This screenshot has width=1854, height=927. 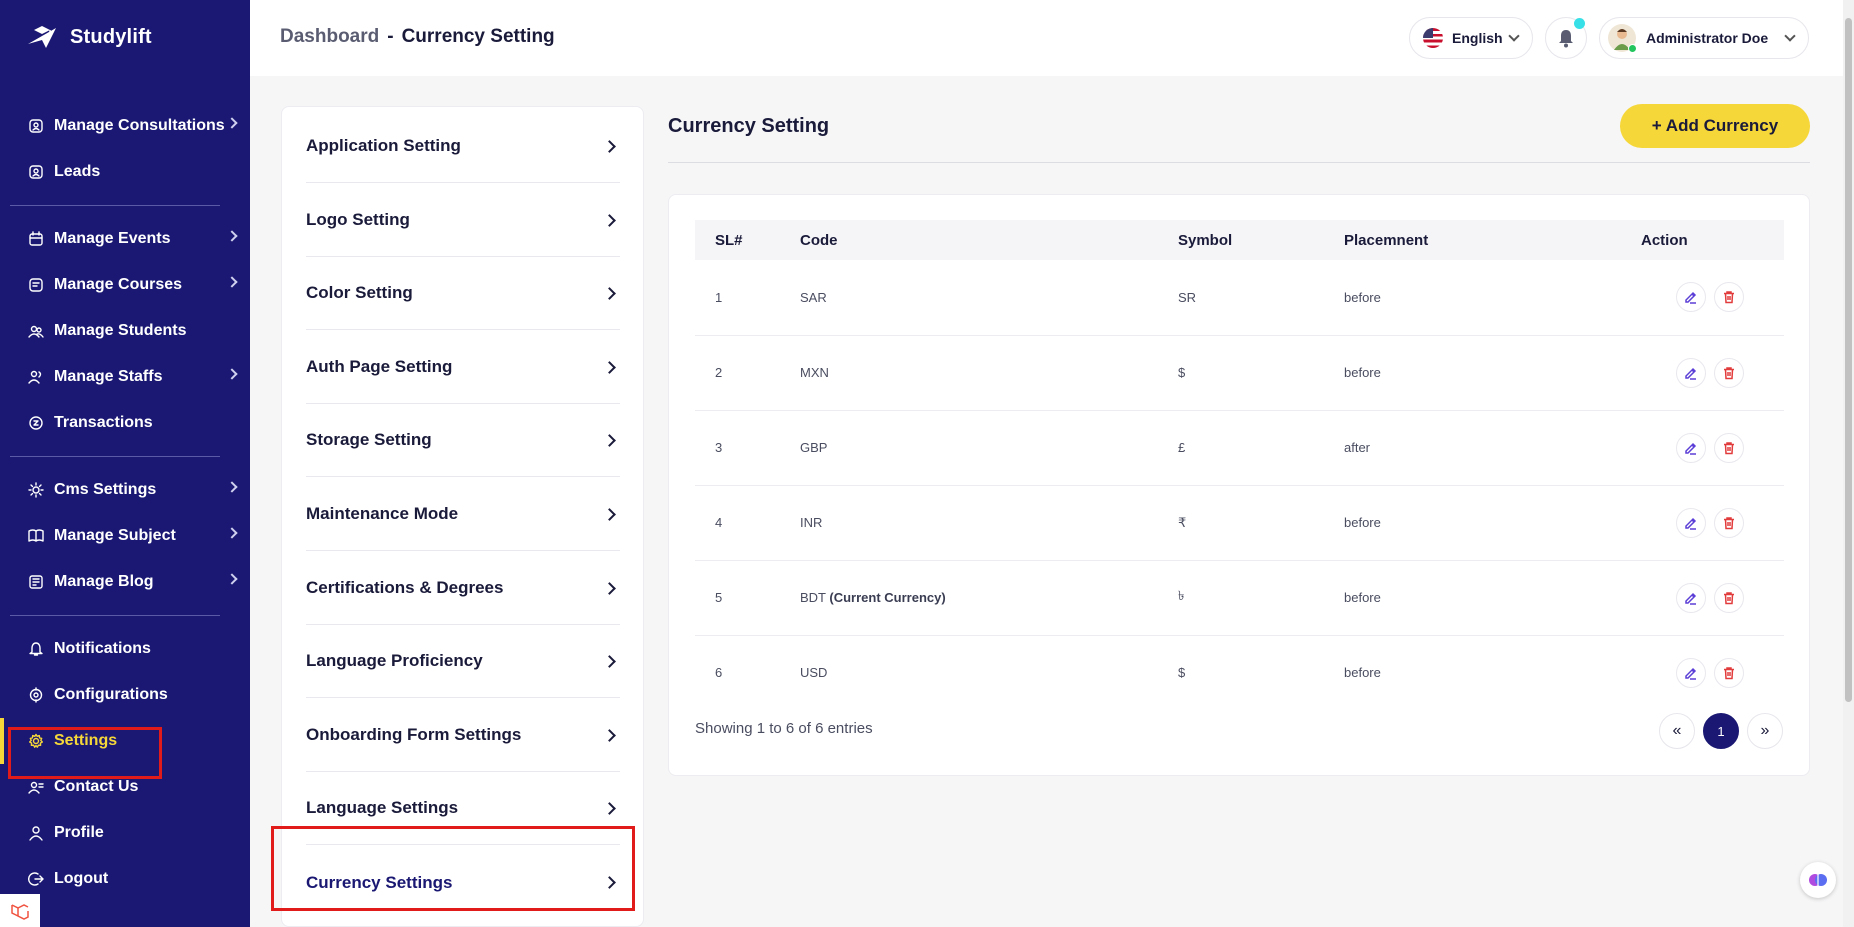 What do you see at coordinates (115, 535) in the screenshot?
I see `sidebar-item-label: Manage Subject` at bounding box center [115, 535].